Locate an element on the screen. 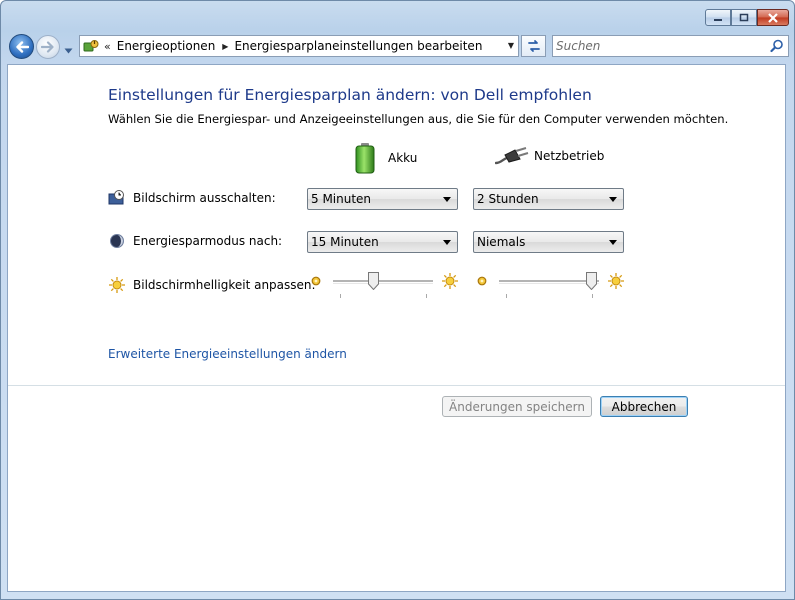 This screenshot has height=600, width=795. minimize-icon is located at coordinates (718, 19).